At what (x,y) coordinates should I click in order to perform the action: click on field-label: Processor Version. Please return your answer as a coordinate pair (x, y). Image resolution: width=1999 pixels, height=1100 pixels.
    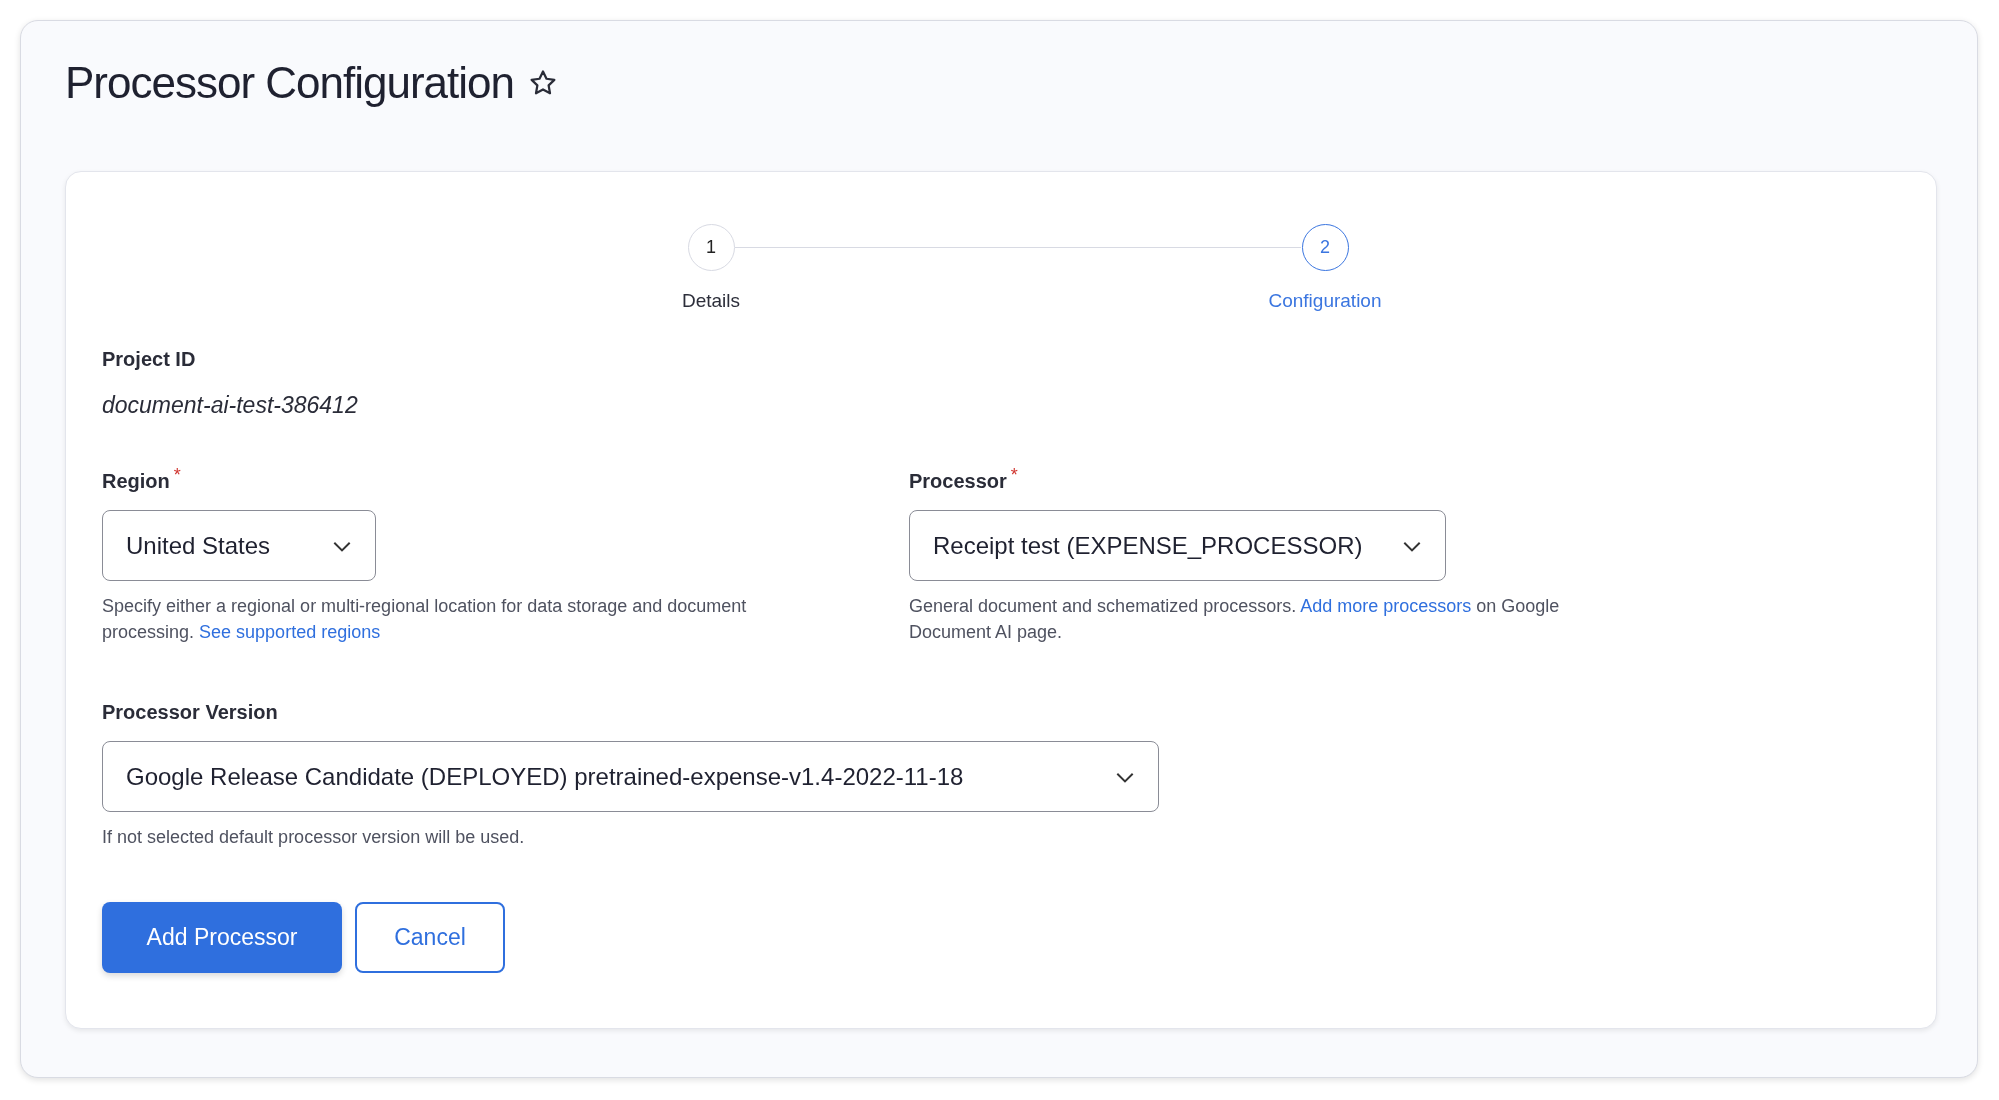
    Looking at the image, I should click on (190, 712).